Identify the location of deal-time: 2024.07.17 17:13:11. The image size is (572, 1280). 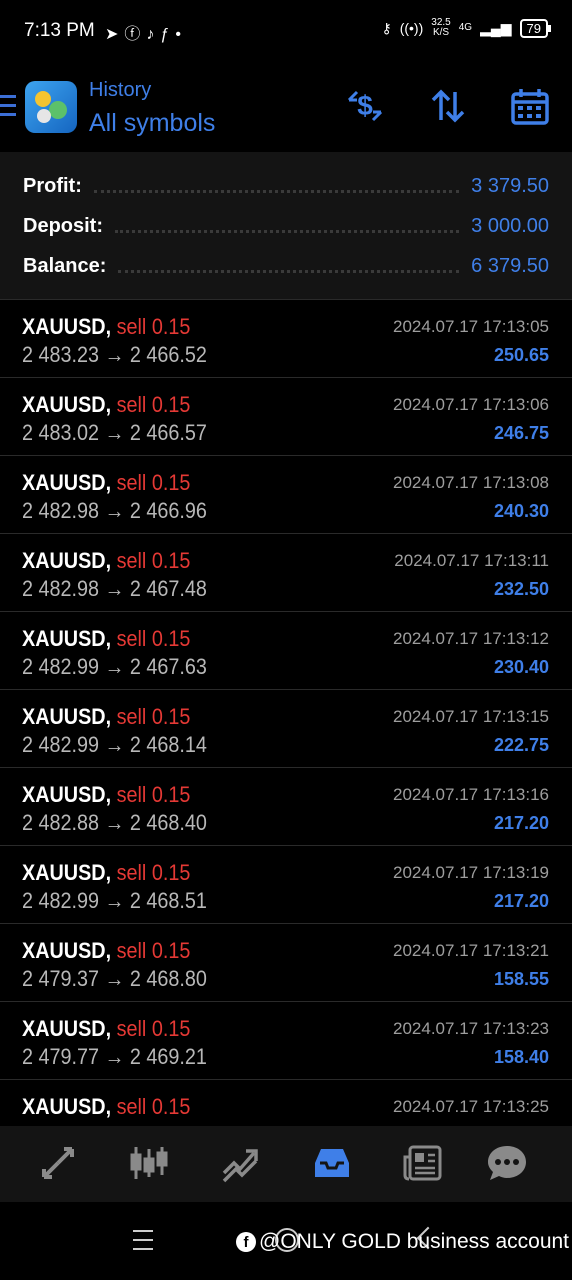
(471, 560).